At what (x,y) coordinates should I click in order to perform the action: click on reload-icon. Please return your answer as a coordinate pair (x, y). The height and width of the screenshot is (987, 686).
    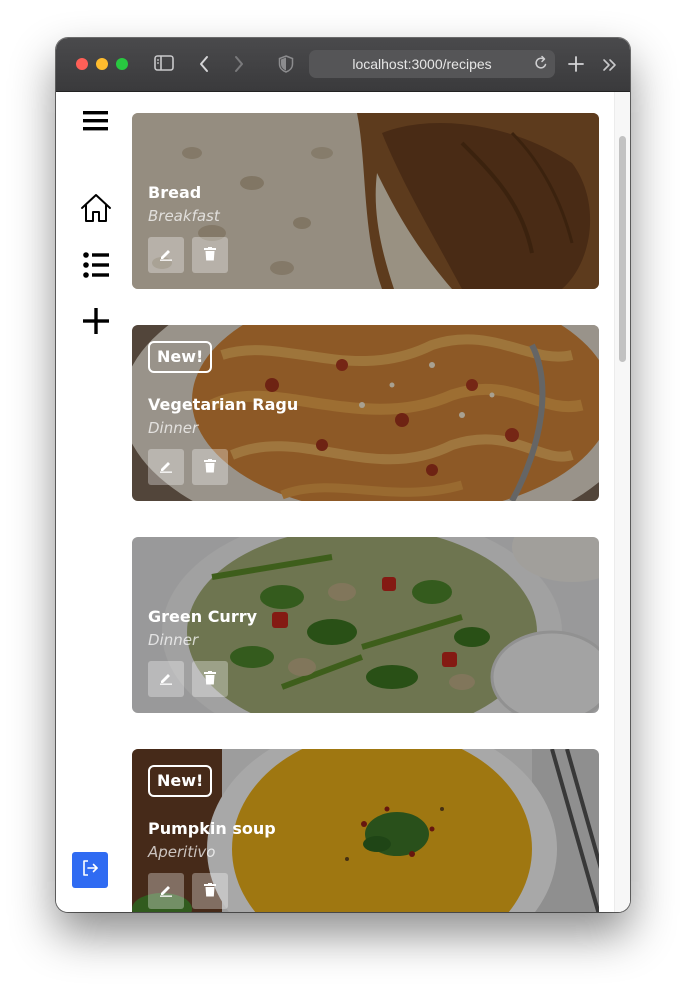
    Looking at the image, I should click on (541, 65).